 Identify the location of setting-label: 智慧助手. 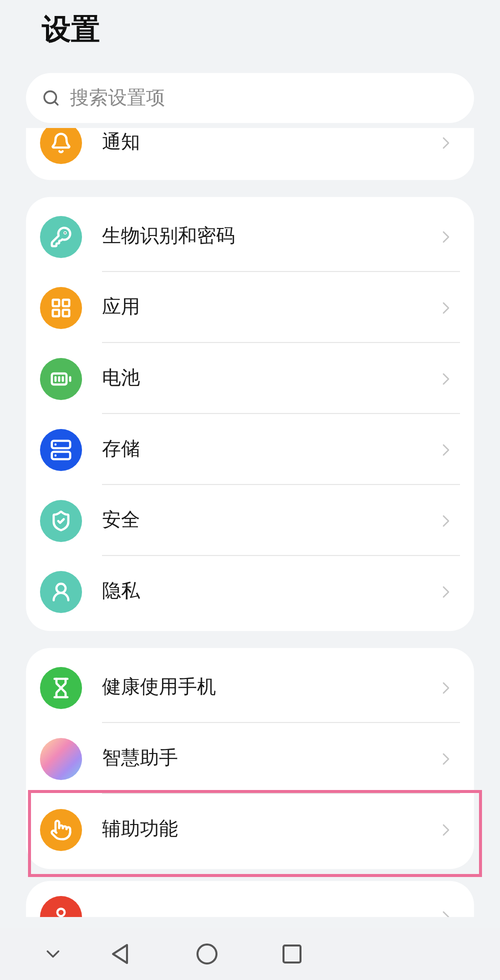
(269, 758).